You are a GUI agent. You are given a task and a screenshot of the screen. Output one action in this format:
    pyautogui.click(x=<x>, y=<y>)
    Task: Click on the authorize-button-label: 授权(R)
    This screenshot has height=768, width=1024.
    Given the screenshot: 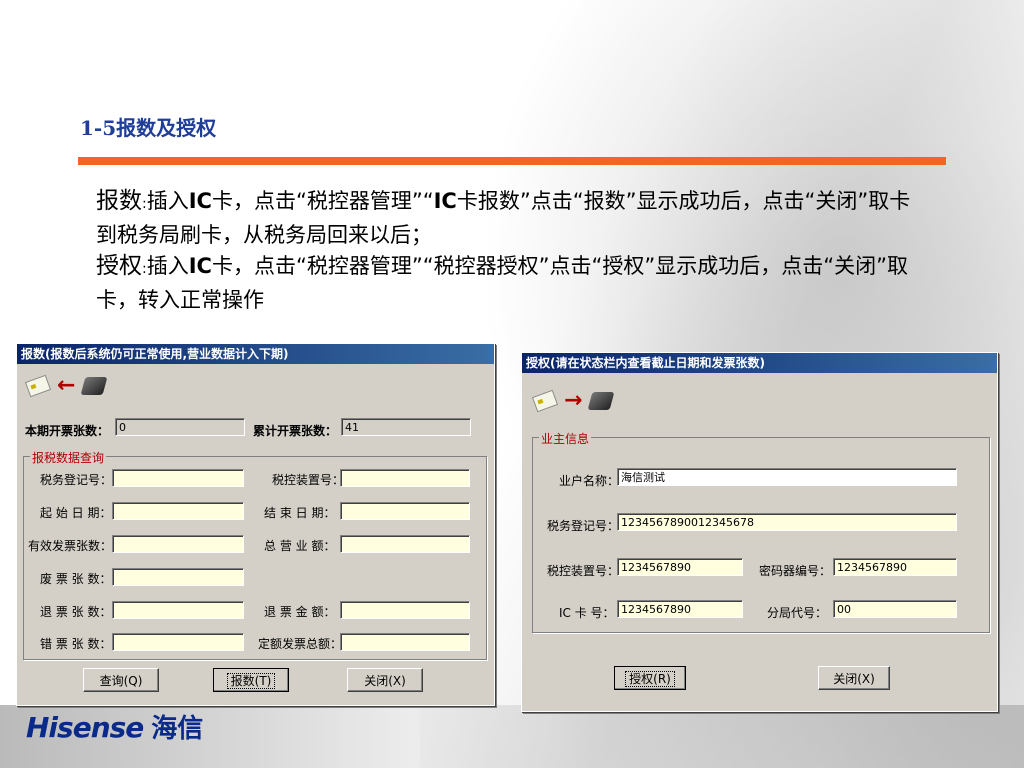 What is the action you would take?
    pyautogui.click(x=650, y=679)
    